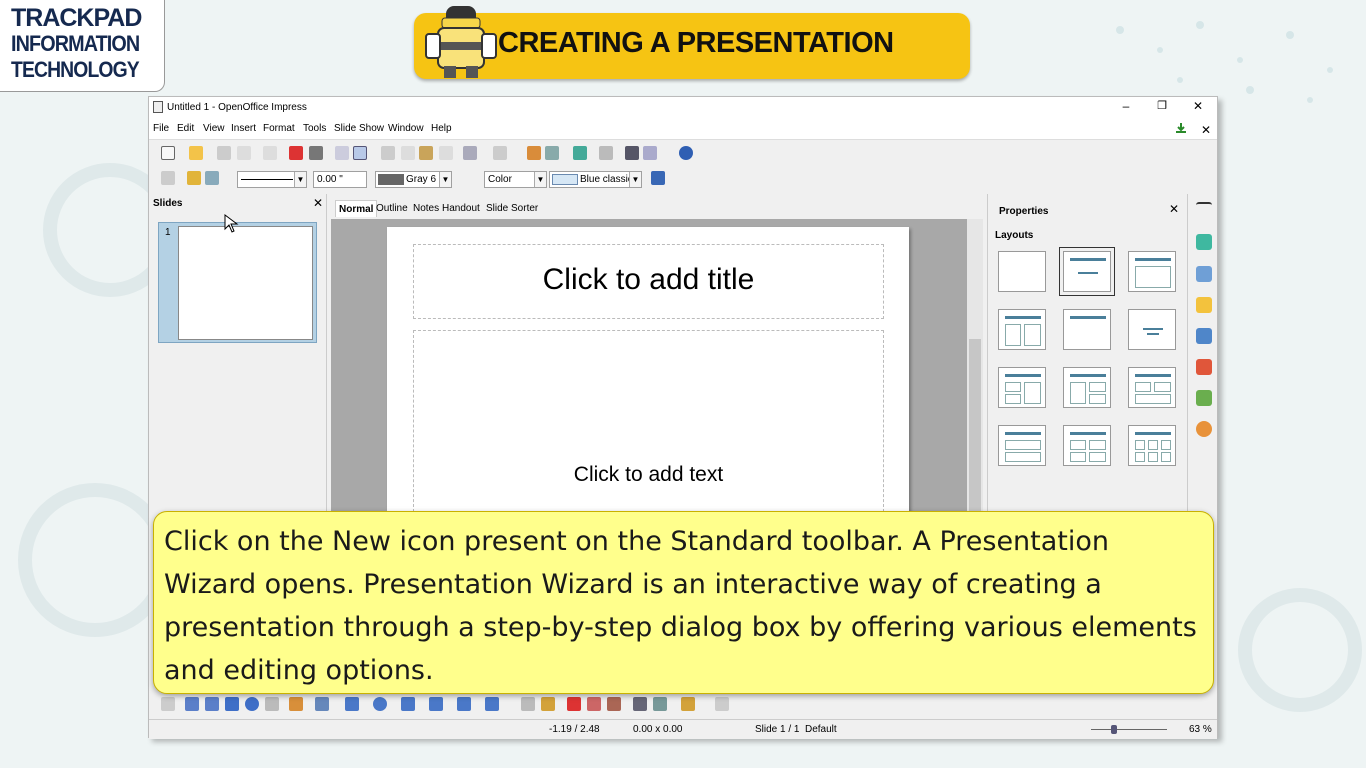 The image size is (1366, 768). Describe the element at coordinates (426, 153) in the screenshot. I see `paste-icon` at that location.